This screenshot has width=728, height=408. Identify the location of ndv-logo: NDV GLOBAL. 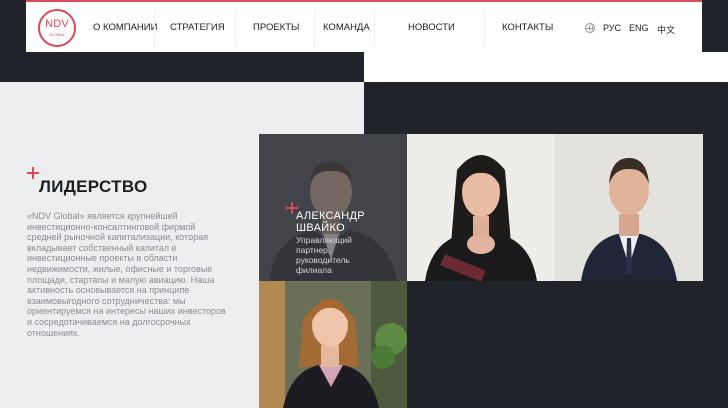
(57, 28).